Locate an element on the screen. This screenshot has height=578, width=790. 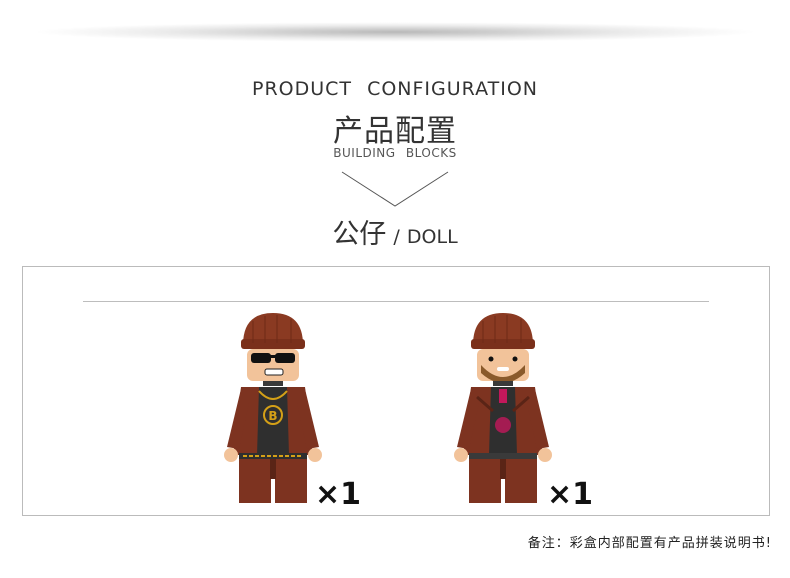
chevron-down-icon is located at coordinates (395, 189).